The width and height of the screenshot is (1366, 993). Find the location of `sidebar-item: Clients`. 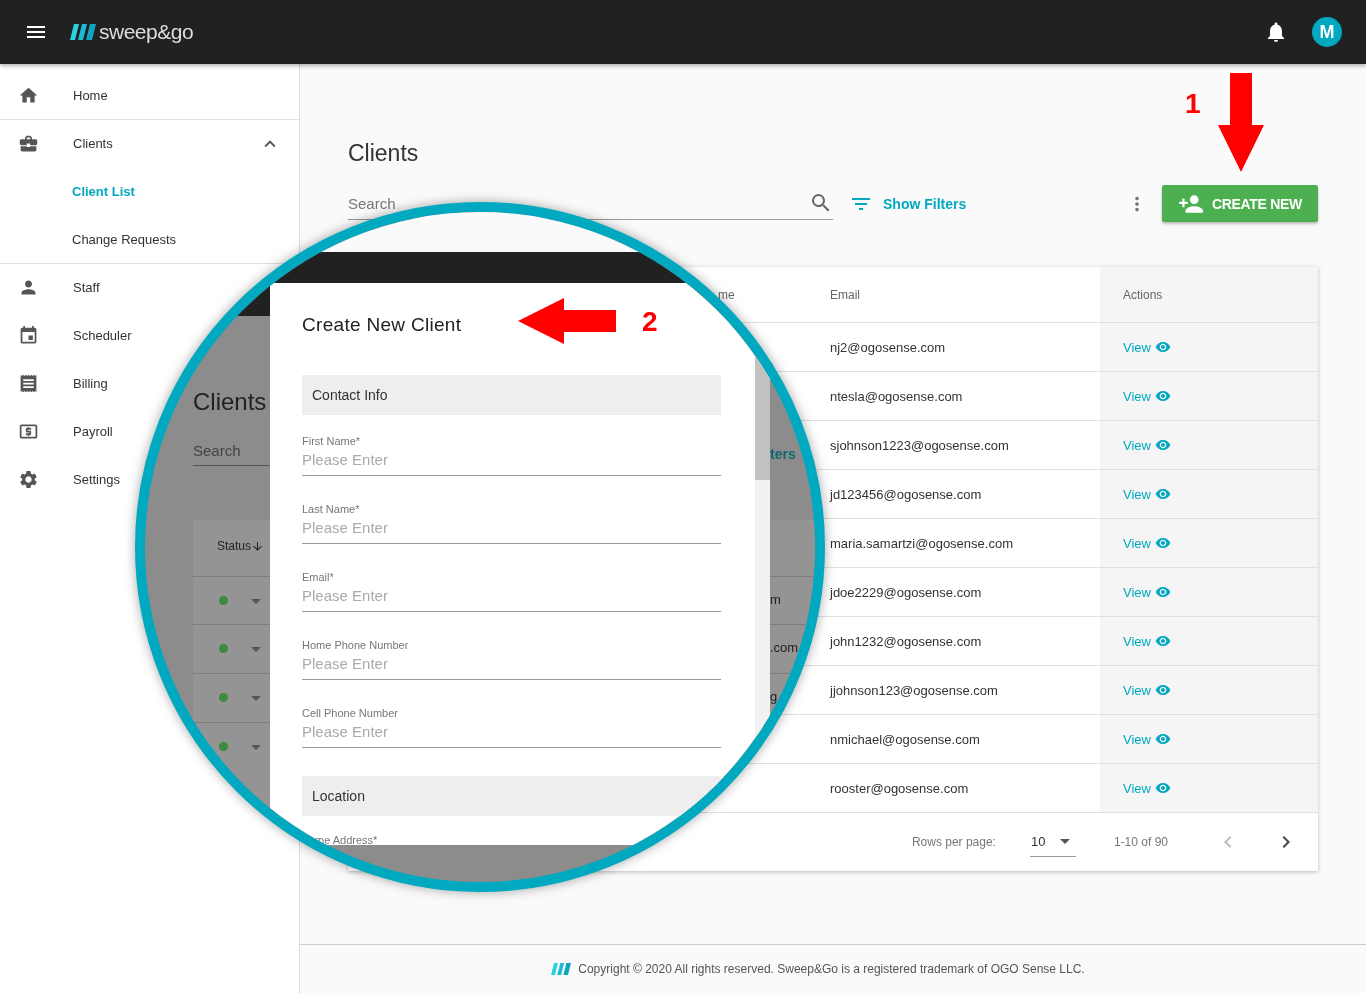

sidebar-item: Clients is located at coordinates (149, 143).